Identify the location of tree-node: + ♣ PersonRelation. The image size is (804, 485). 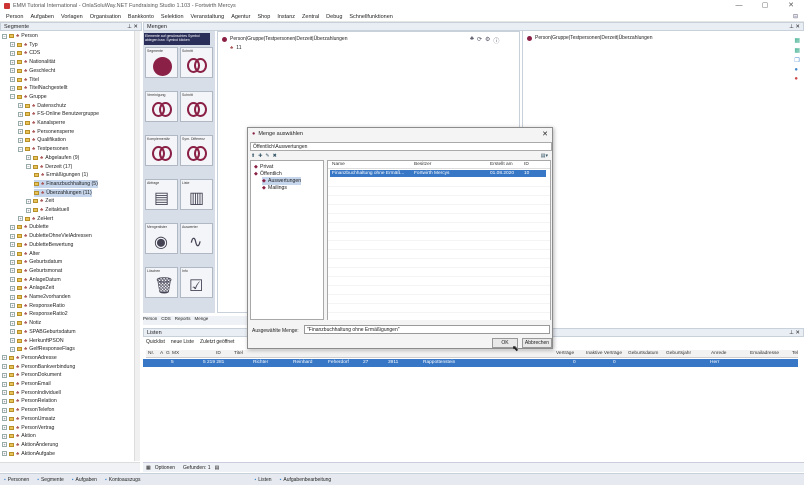
(29, 401).